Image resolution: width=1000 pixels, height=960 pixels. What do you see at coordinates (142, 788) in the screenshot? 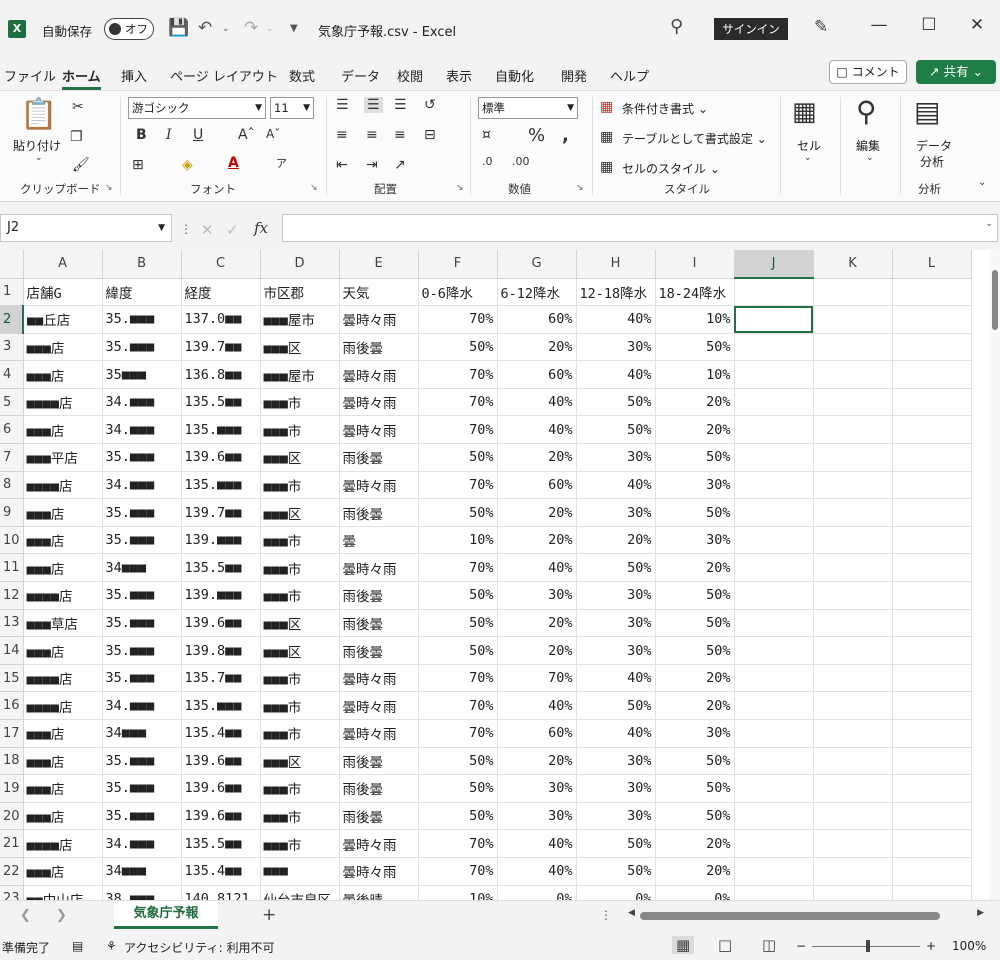
I see `cell-b19: 35.■■■` at bounding box center [142, 788].